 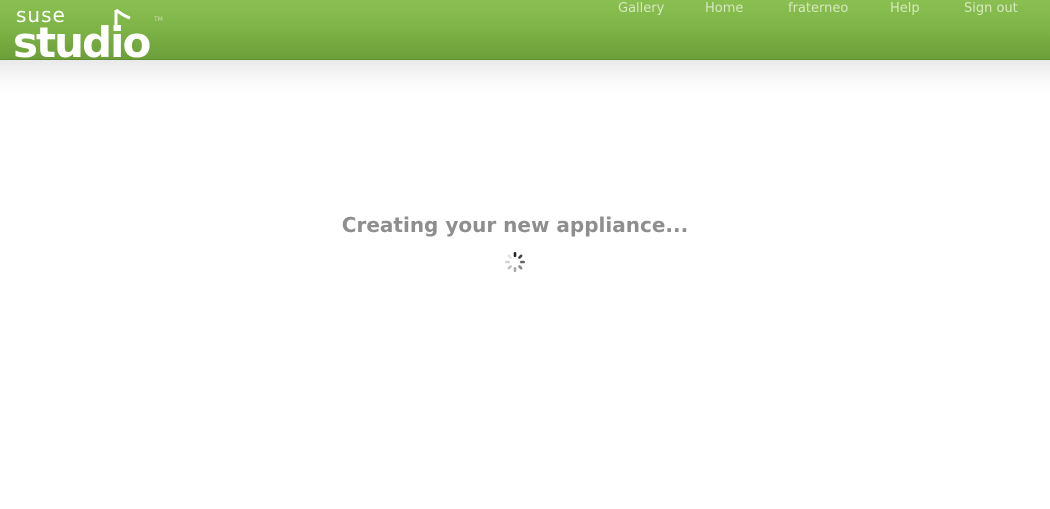 What do you see at coordinates (158, 19) in the screenshot?
I see `logo-trademark: TM` at bounding box center [158, 19].